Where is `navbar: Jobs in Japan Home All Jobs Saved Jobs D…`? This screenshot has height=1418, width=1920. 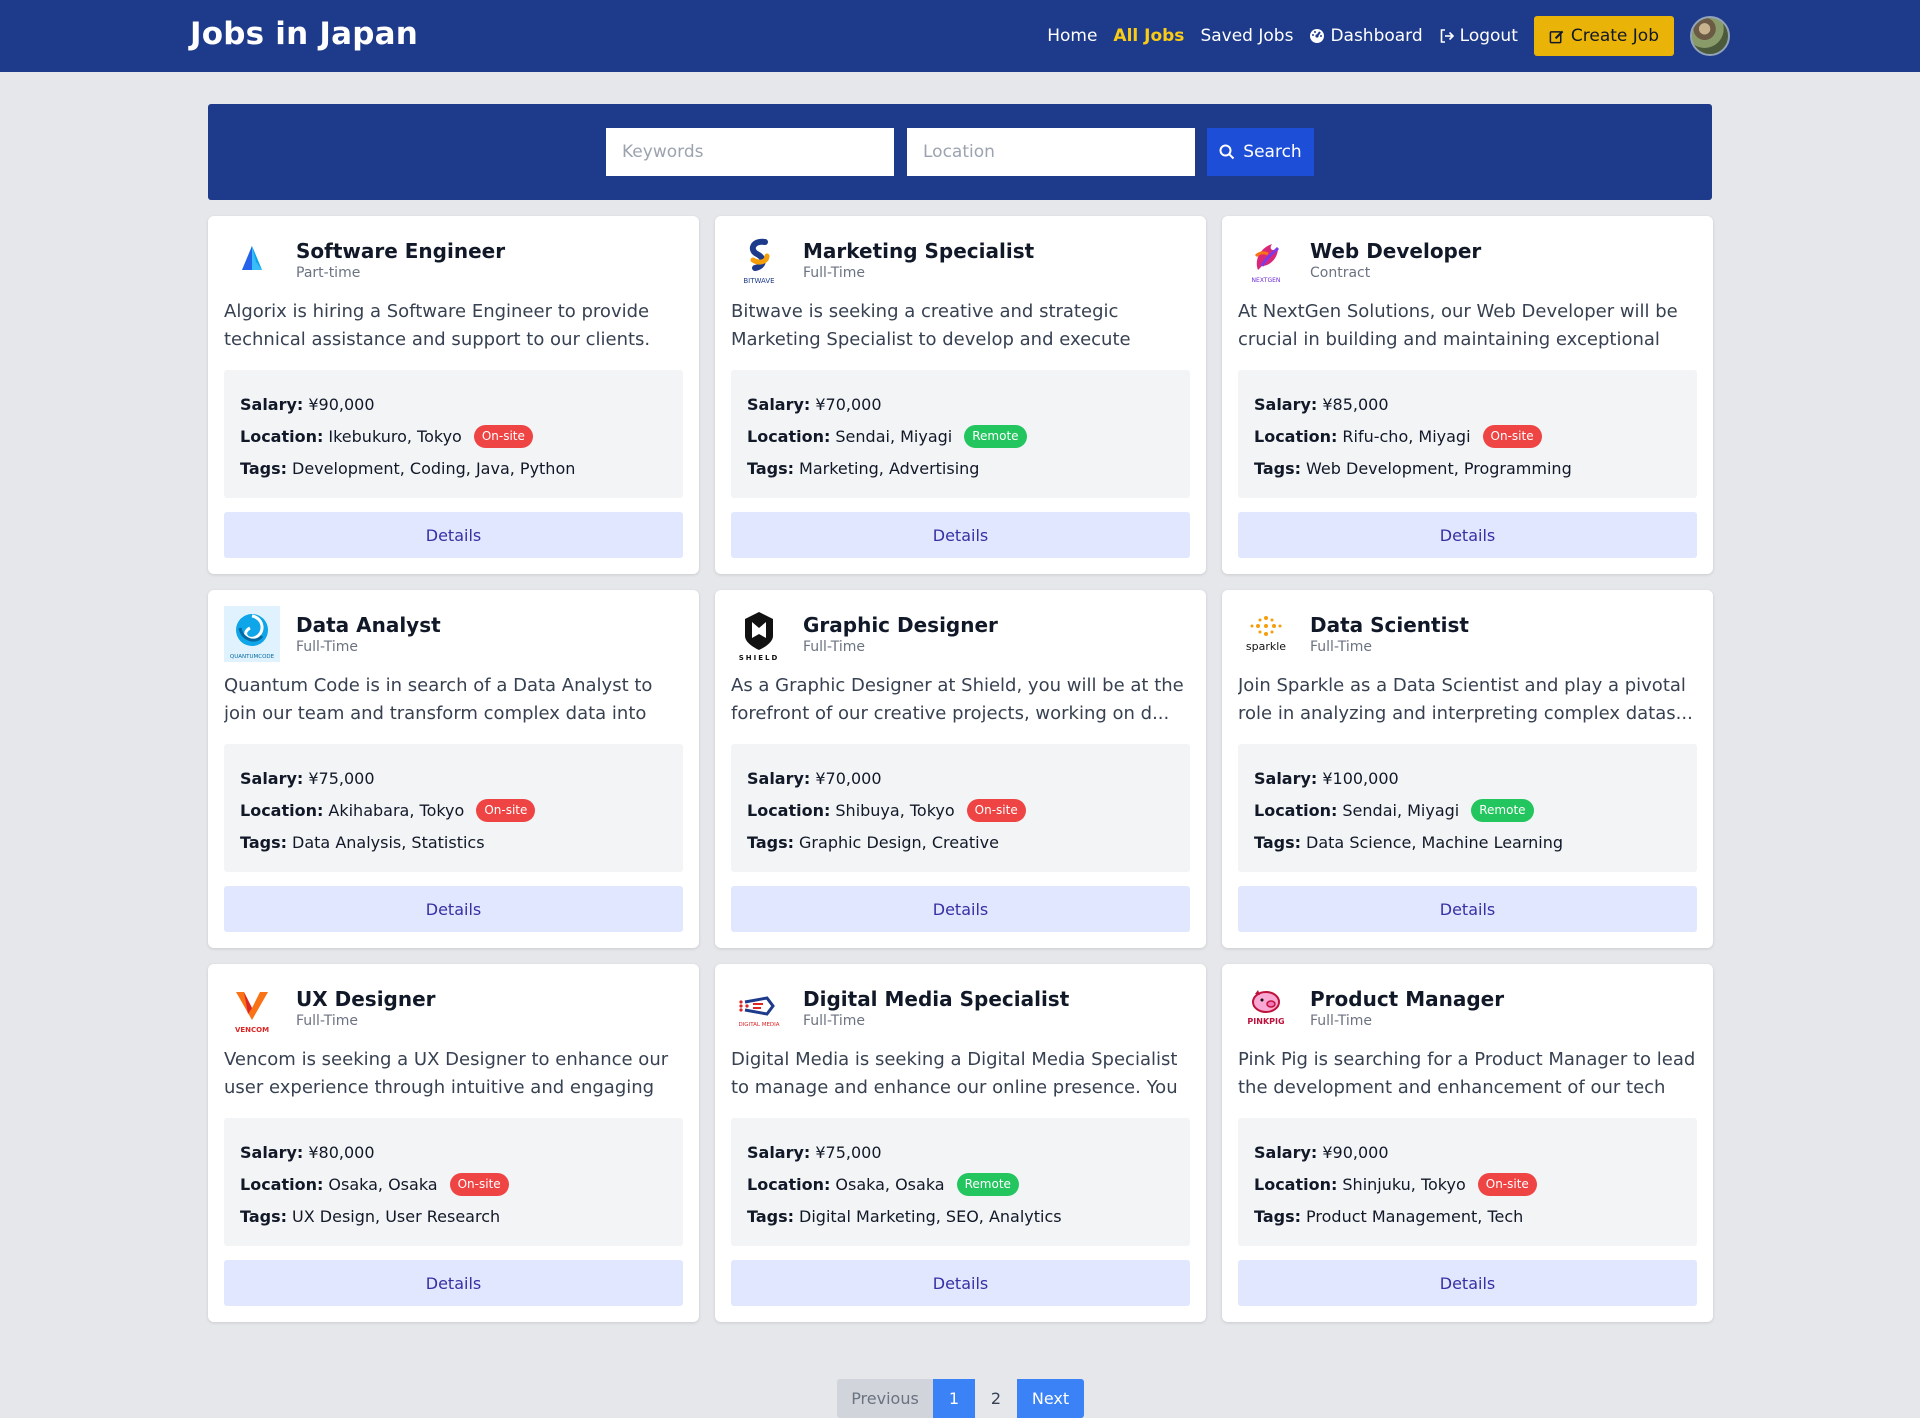
navbar: Jobs in Japan Home All Jobs Saved Jobs D… is located at coordinates (960, 36).